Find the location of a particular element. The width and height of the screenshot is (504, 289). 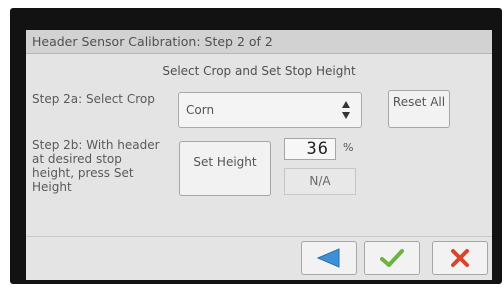

accept-button is located at coordinates (392, 258).